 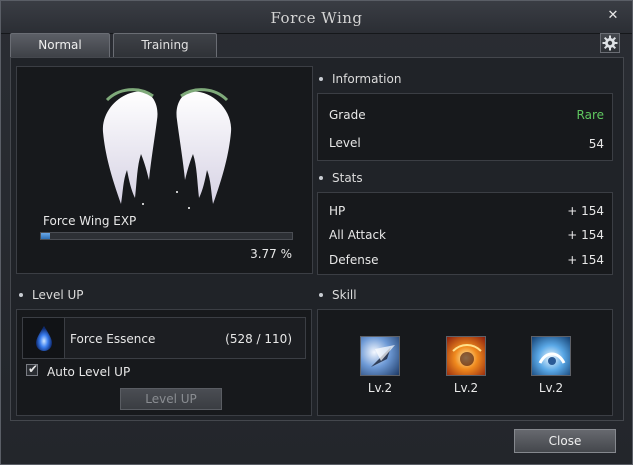 What do you see at coordinates (258, 339) in the screenshot?
I see `essence-count: (528 / 110)` at bounding box center [258, 339].